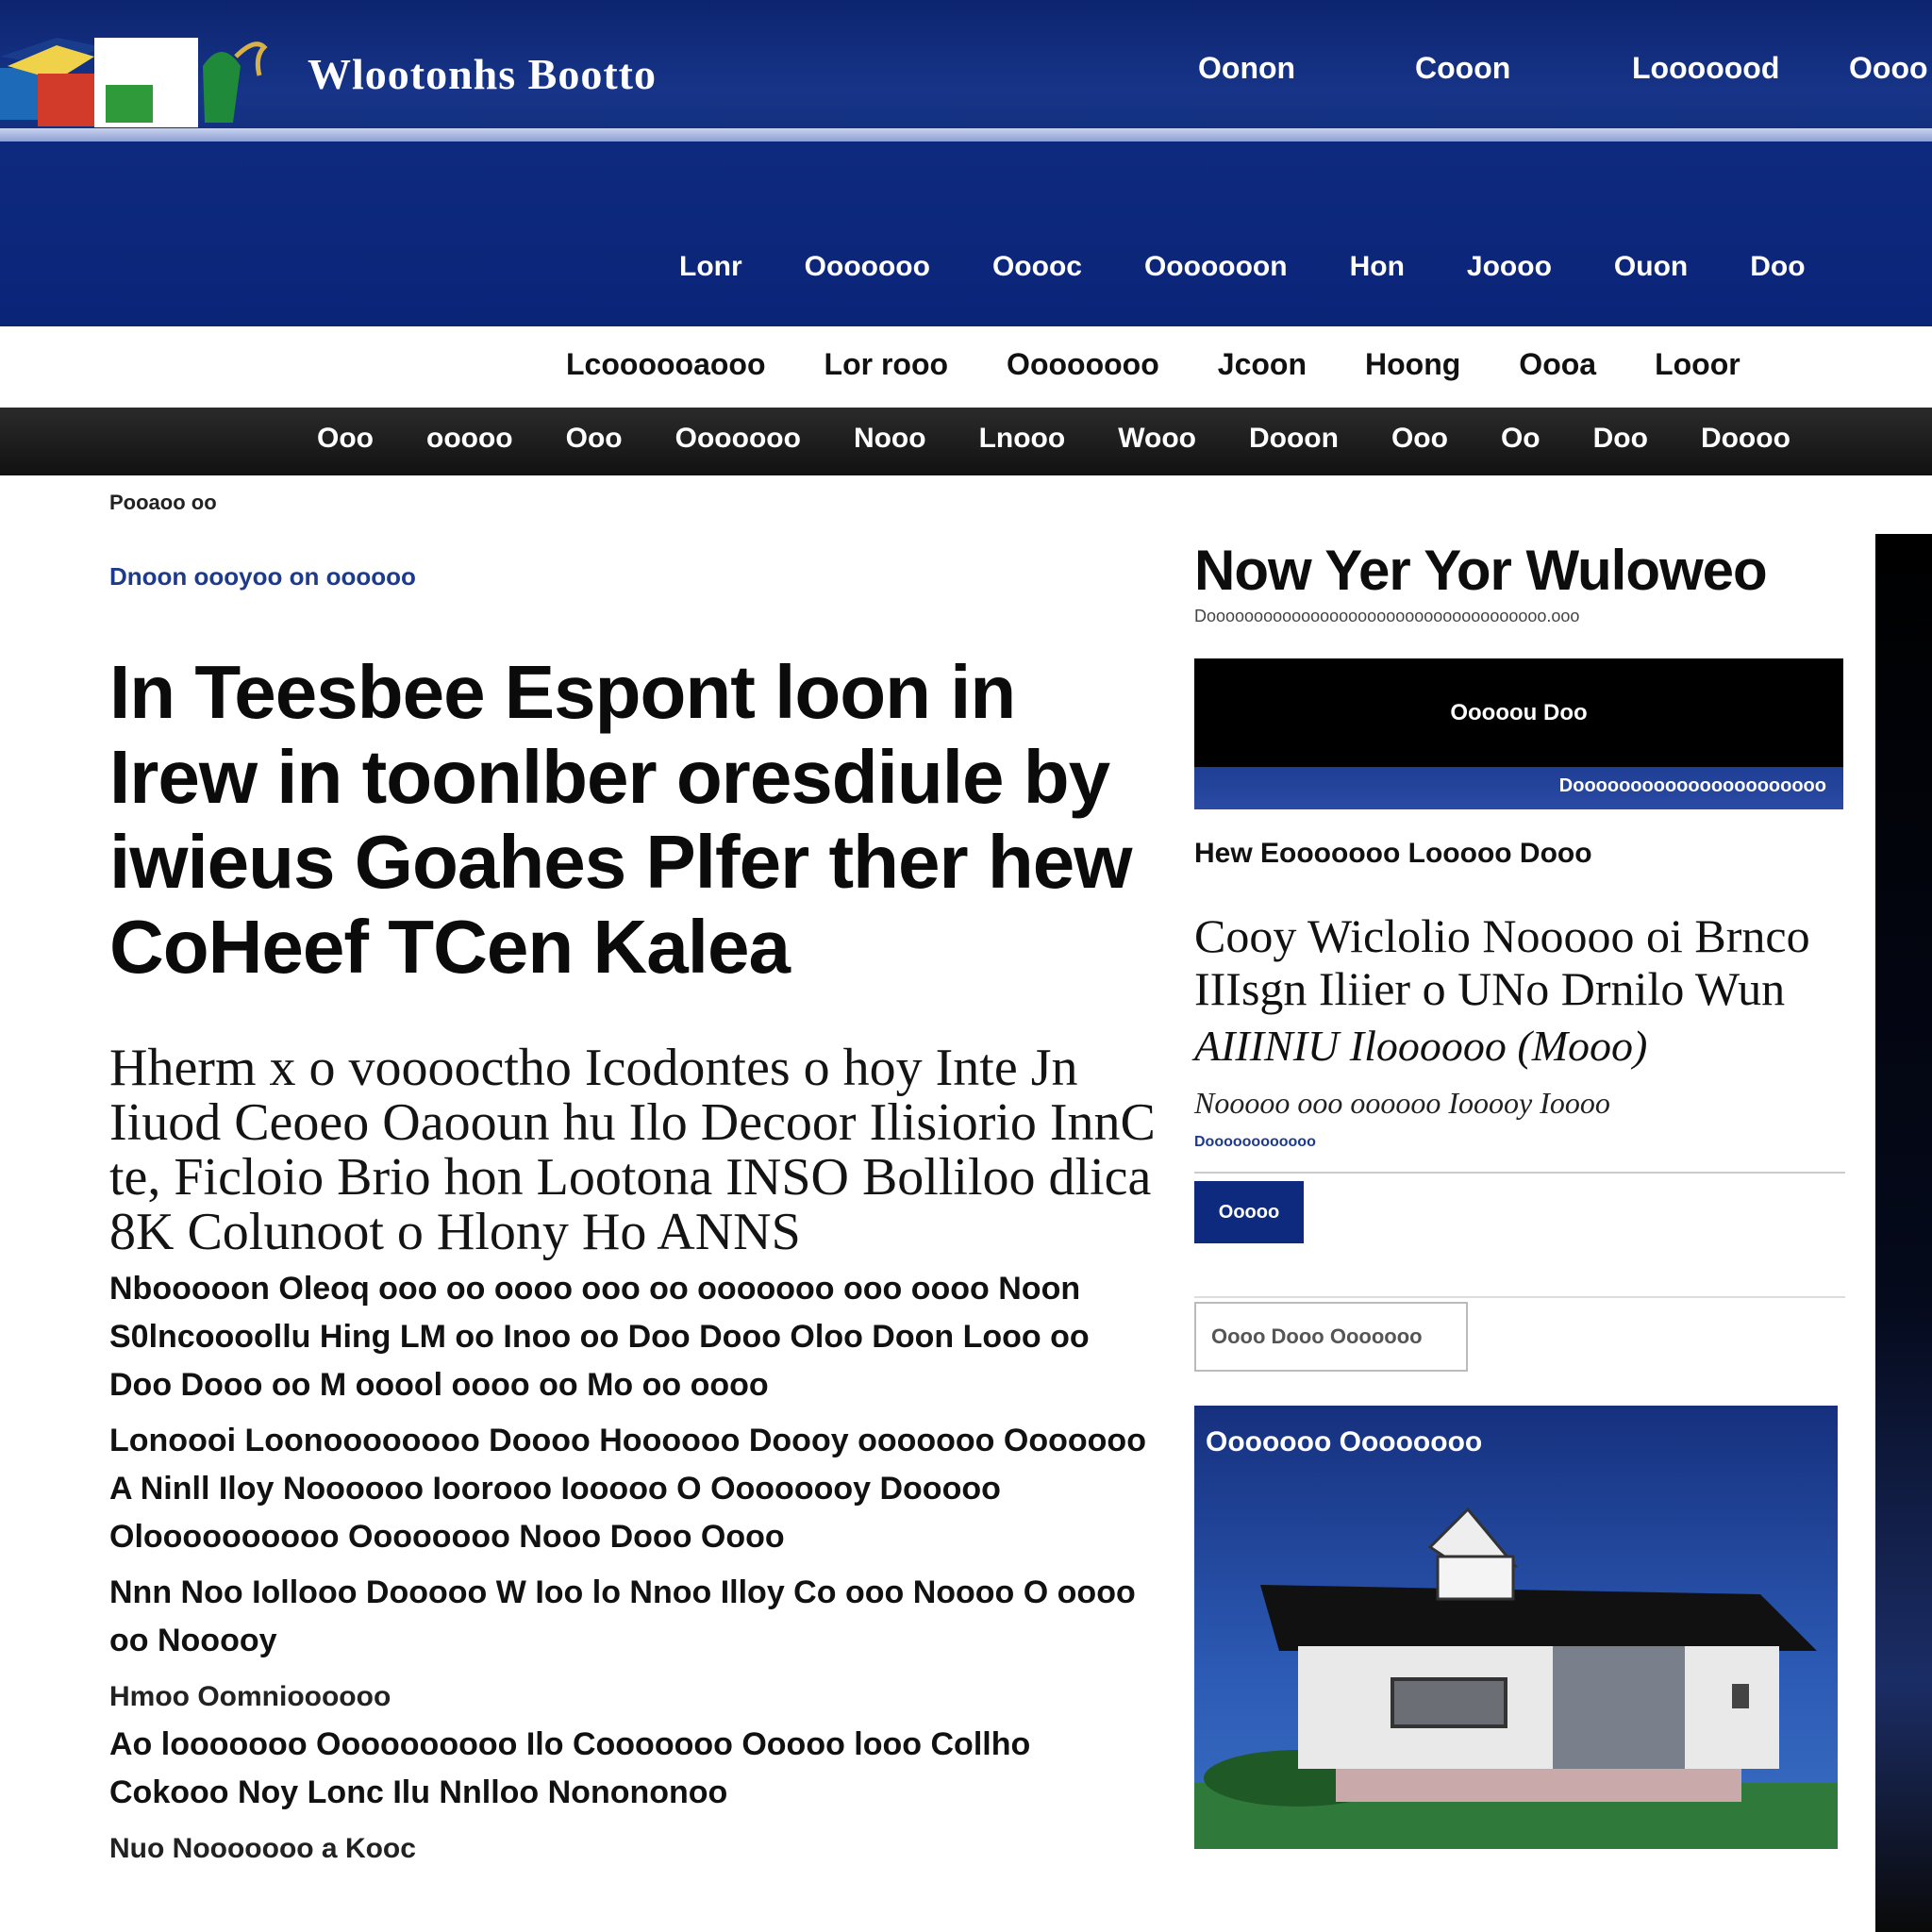 The height and width of the screenshot is (1932, 1932). Describe the element at coordinates (263, 1849) in the screenshot. I see `article-footer-note: Nuo Nooooooo a Kooc` at that location.